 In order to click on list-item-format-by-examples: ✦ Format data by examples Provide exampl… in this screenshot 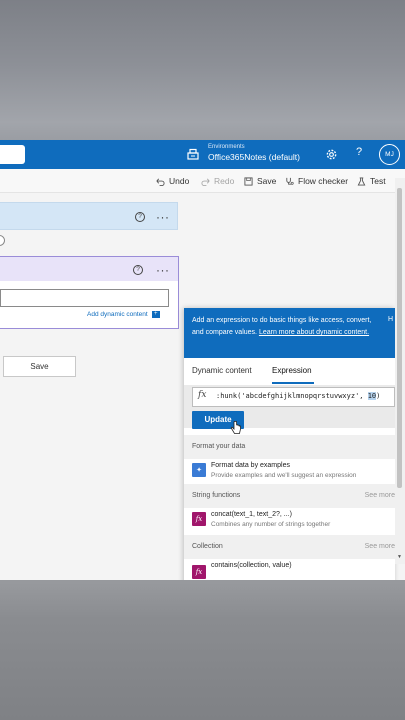, I will do `click(289, 471)`.